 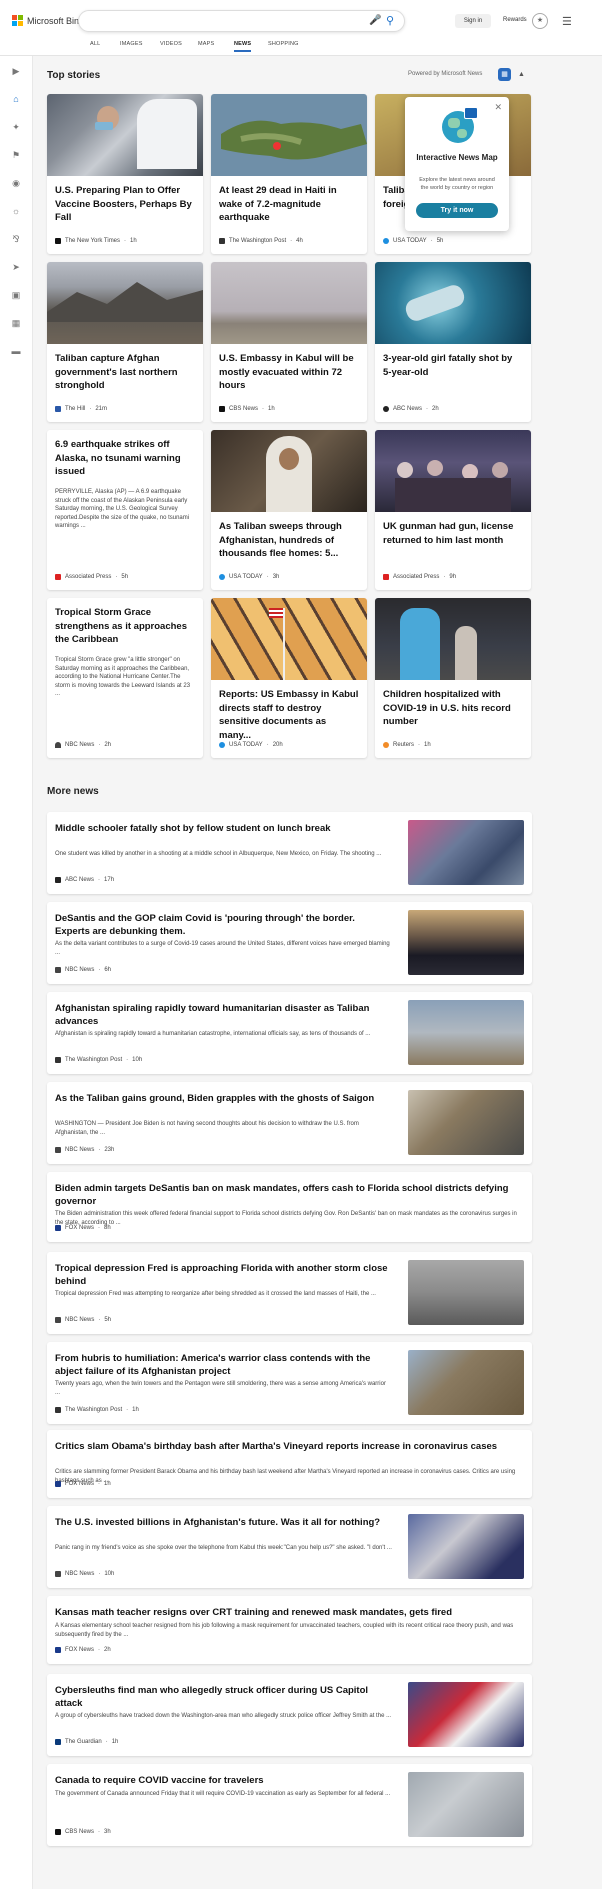 What do you see at coordinates (457, 210) in the screenshot?
I see `try-it-now-button: Try it now` at bounding box center [457, 210].